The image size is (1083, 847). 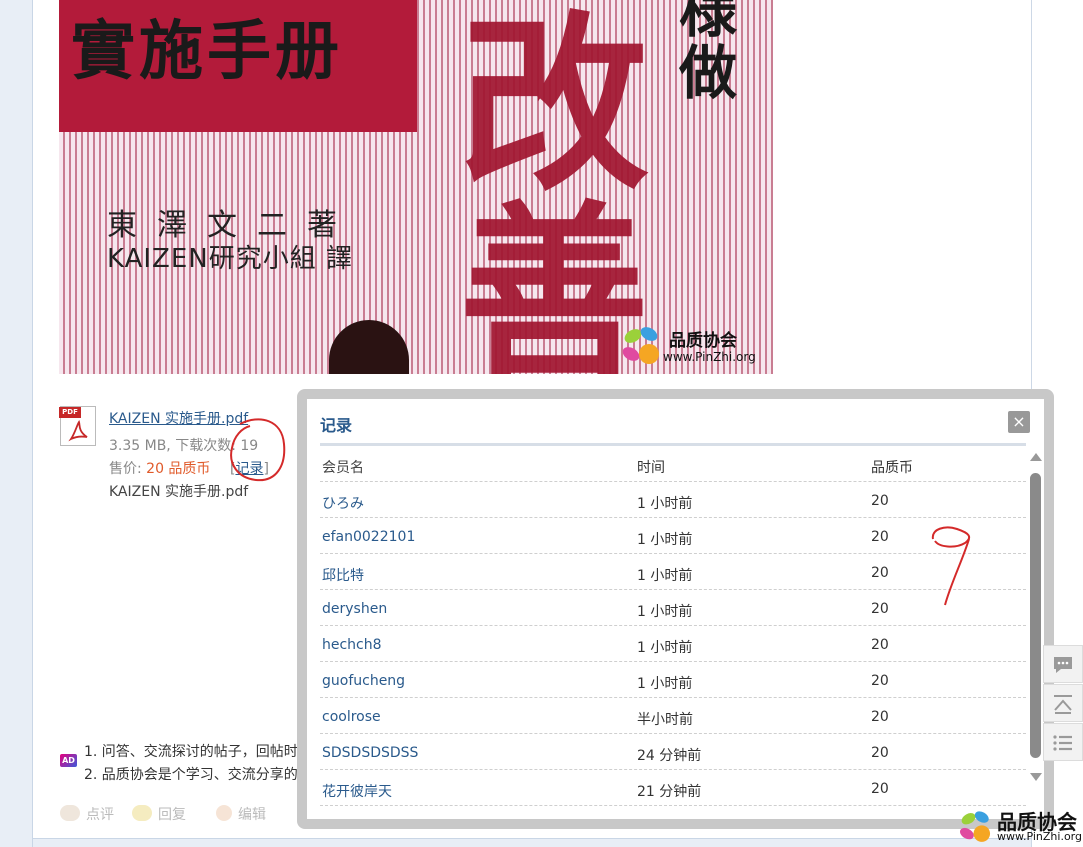 I want to click on back-to-top-button, so click(x=1063, y=703).